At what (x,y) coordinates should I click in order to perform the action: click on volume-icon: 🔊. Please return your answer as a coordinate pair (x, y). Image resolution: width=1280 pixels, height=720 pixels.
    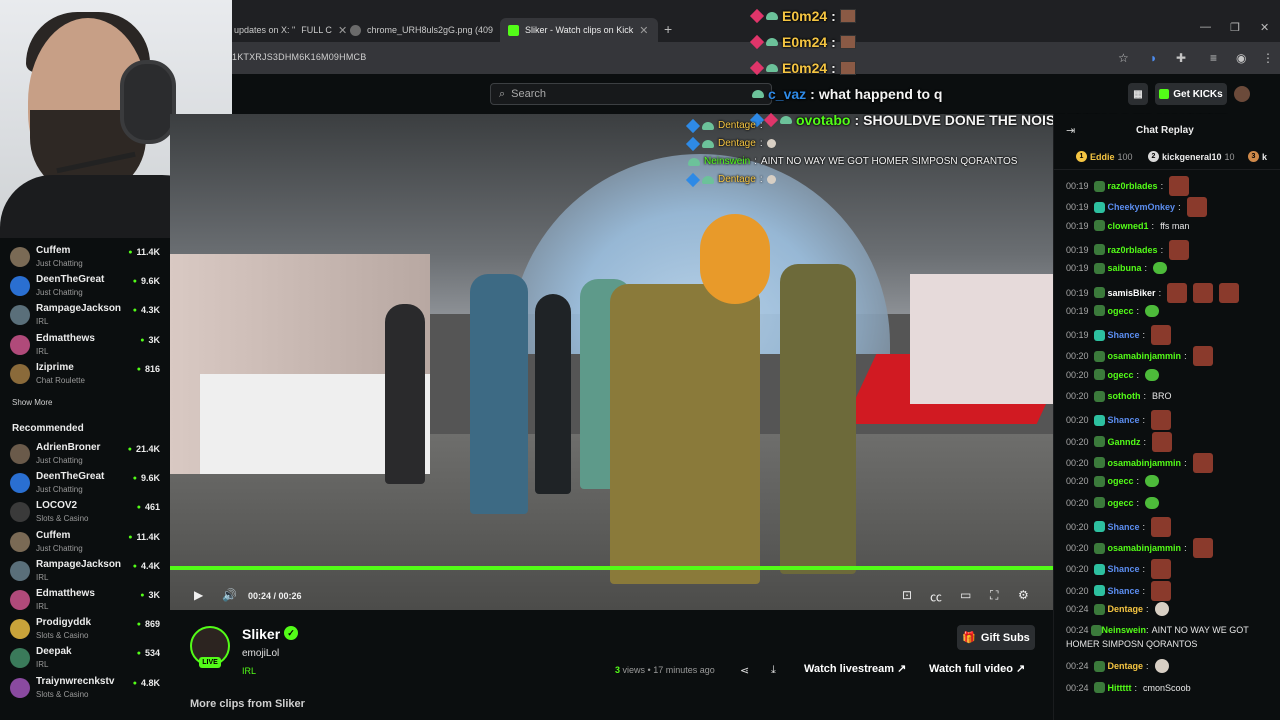
    Looking at the image, I should click on (229, 595).